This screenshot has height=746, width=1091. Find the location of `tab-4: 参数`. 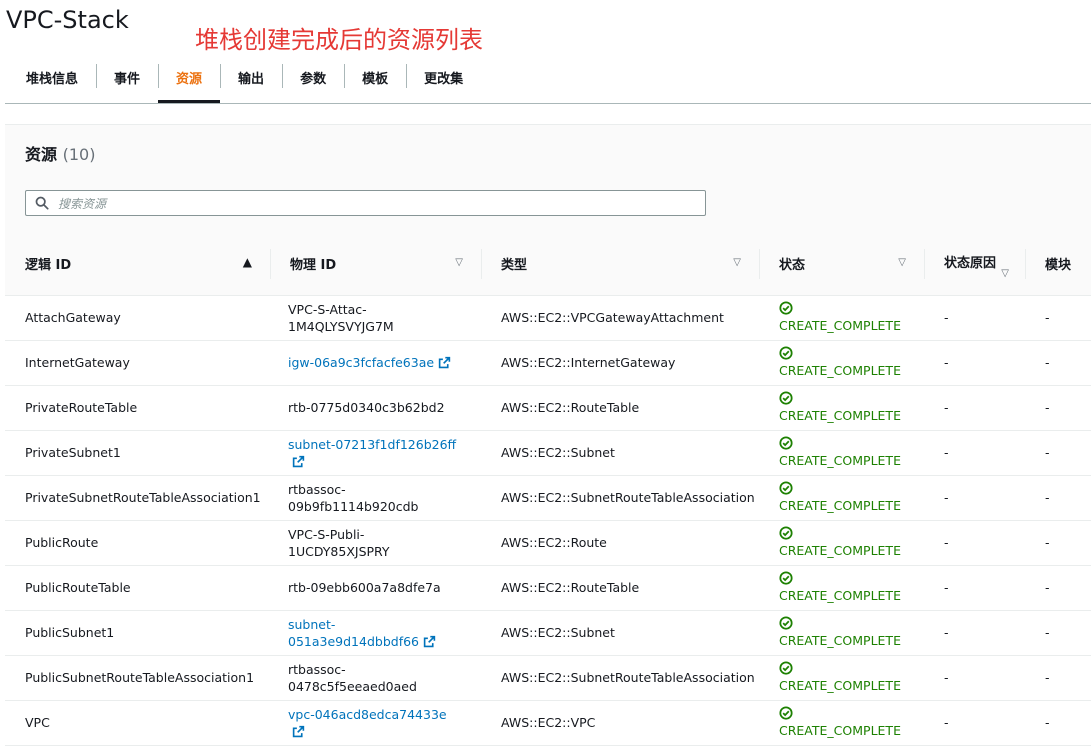

tab-4: 参数 is located at coordinates (313, 80).